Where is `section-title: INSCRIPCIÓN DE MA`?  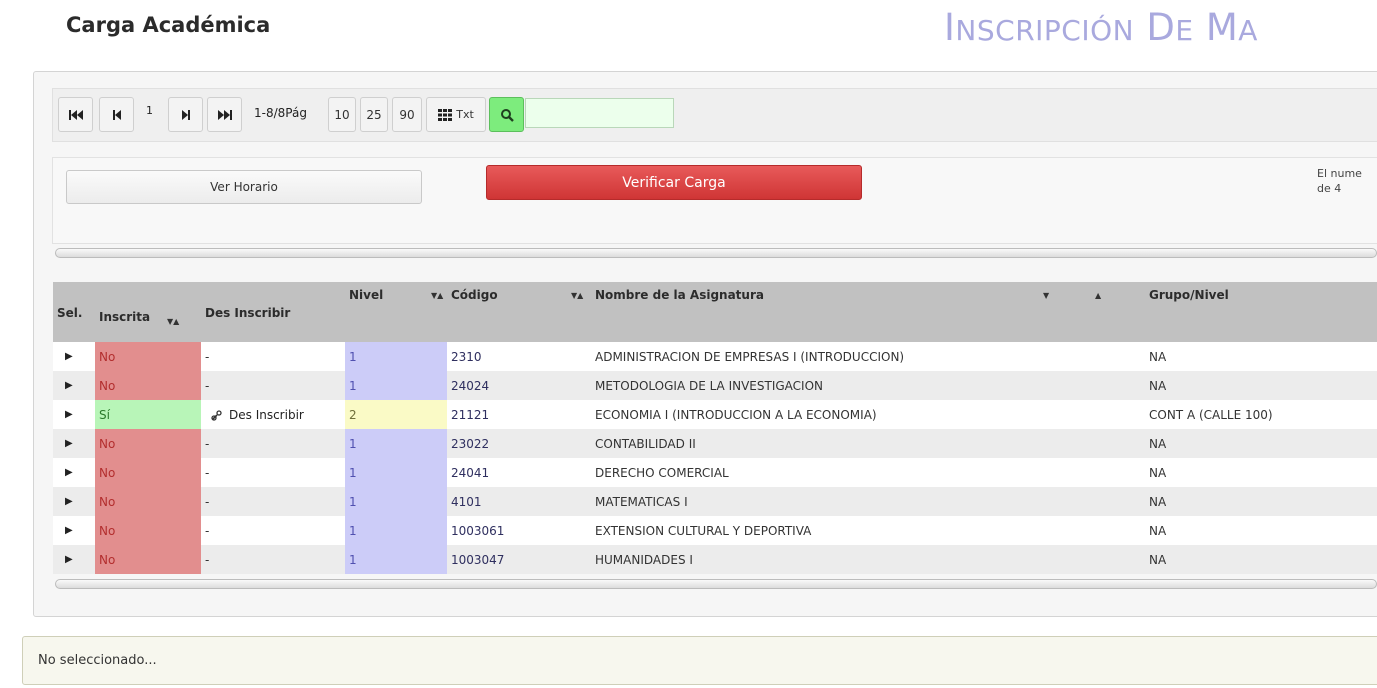
section-title: INSCRIPCIÓN DE MA is located at coordinates (1101, 27).